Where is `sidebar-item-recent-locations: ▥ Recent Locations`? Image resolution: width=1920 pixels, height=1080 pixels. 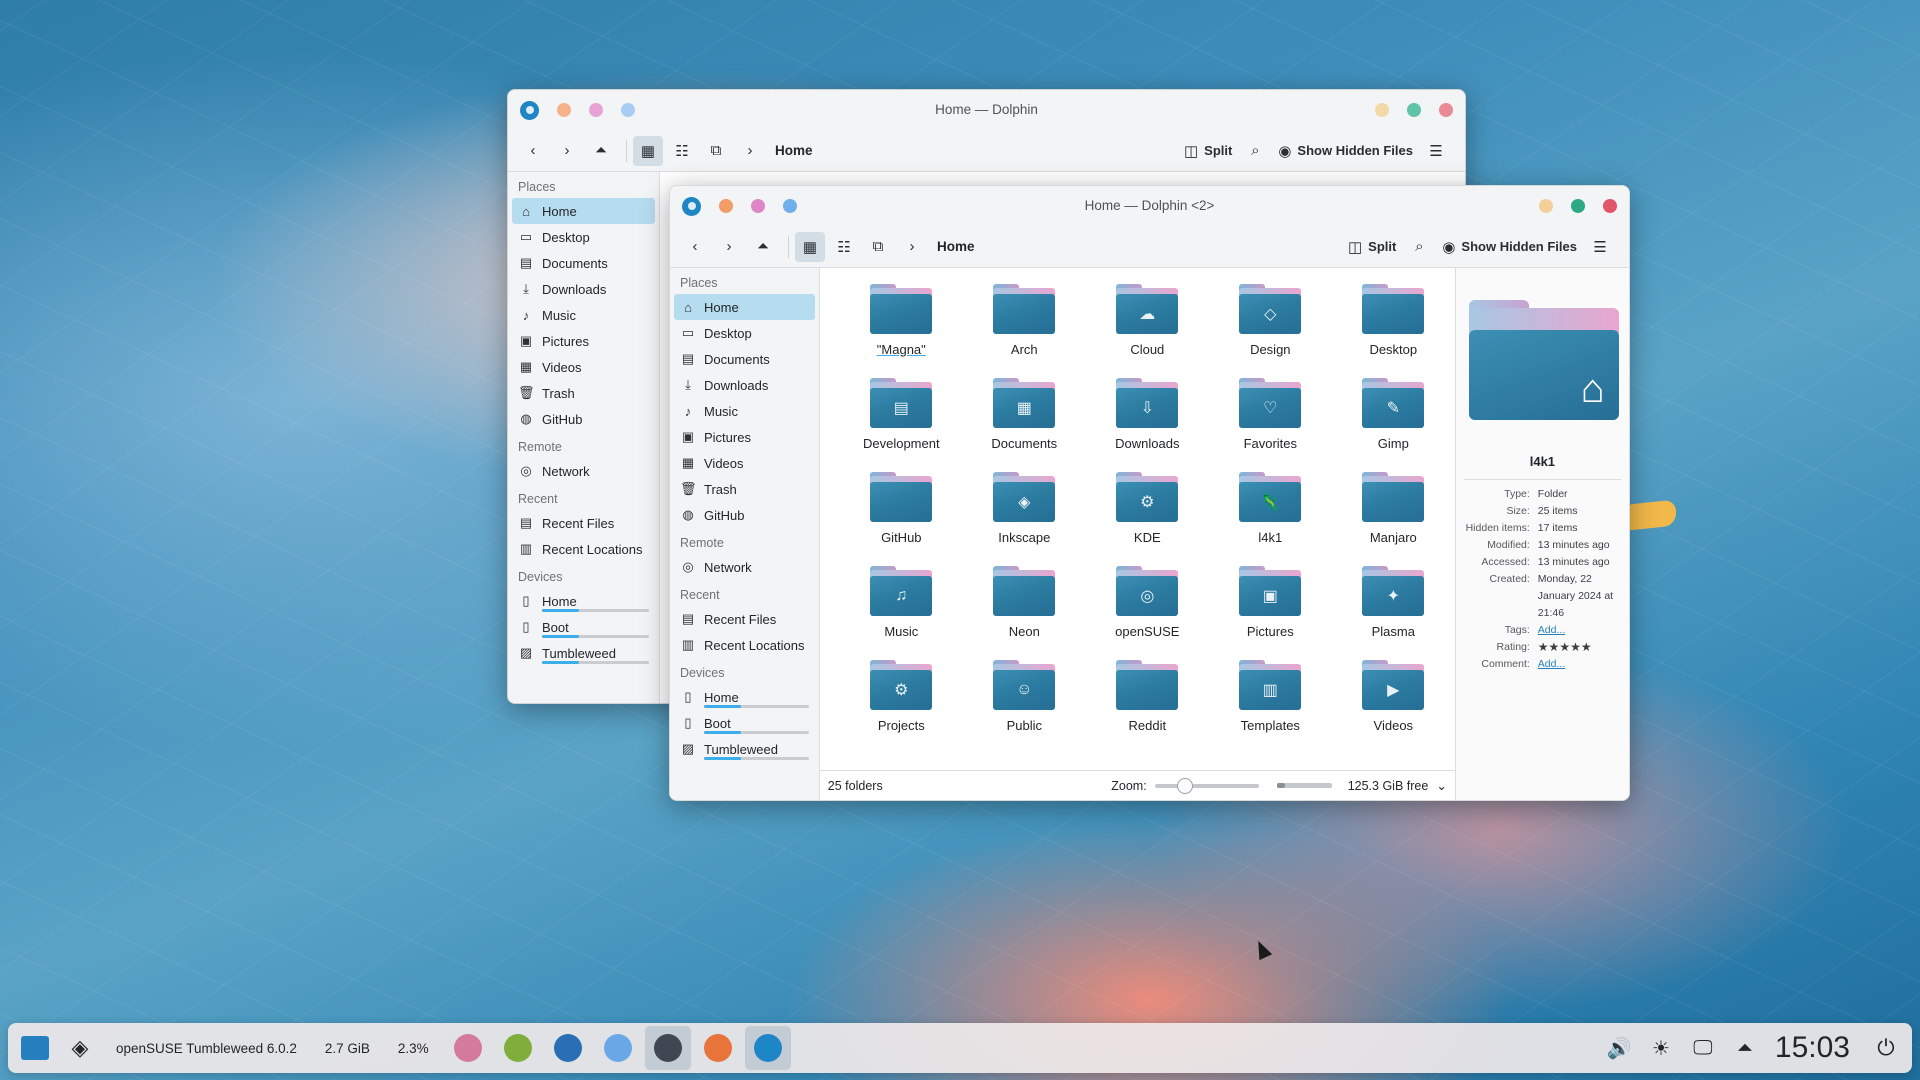
sidebar-item-recent-locations: ▥ Recent Locations is located at coordinates (744, 645).